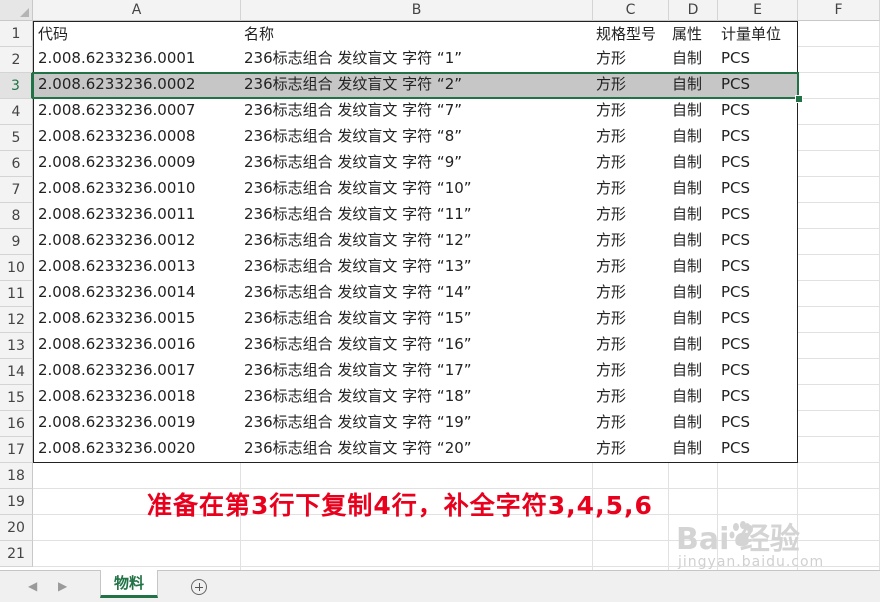 The width and height of the screenshot is (880, 602). I want to click on table-cell: 236标志组合 发纹盲文 字符 “19”, so click(416, 423).